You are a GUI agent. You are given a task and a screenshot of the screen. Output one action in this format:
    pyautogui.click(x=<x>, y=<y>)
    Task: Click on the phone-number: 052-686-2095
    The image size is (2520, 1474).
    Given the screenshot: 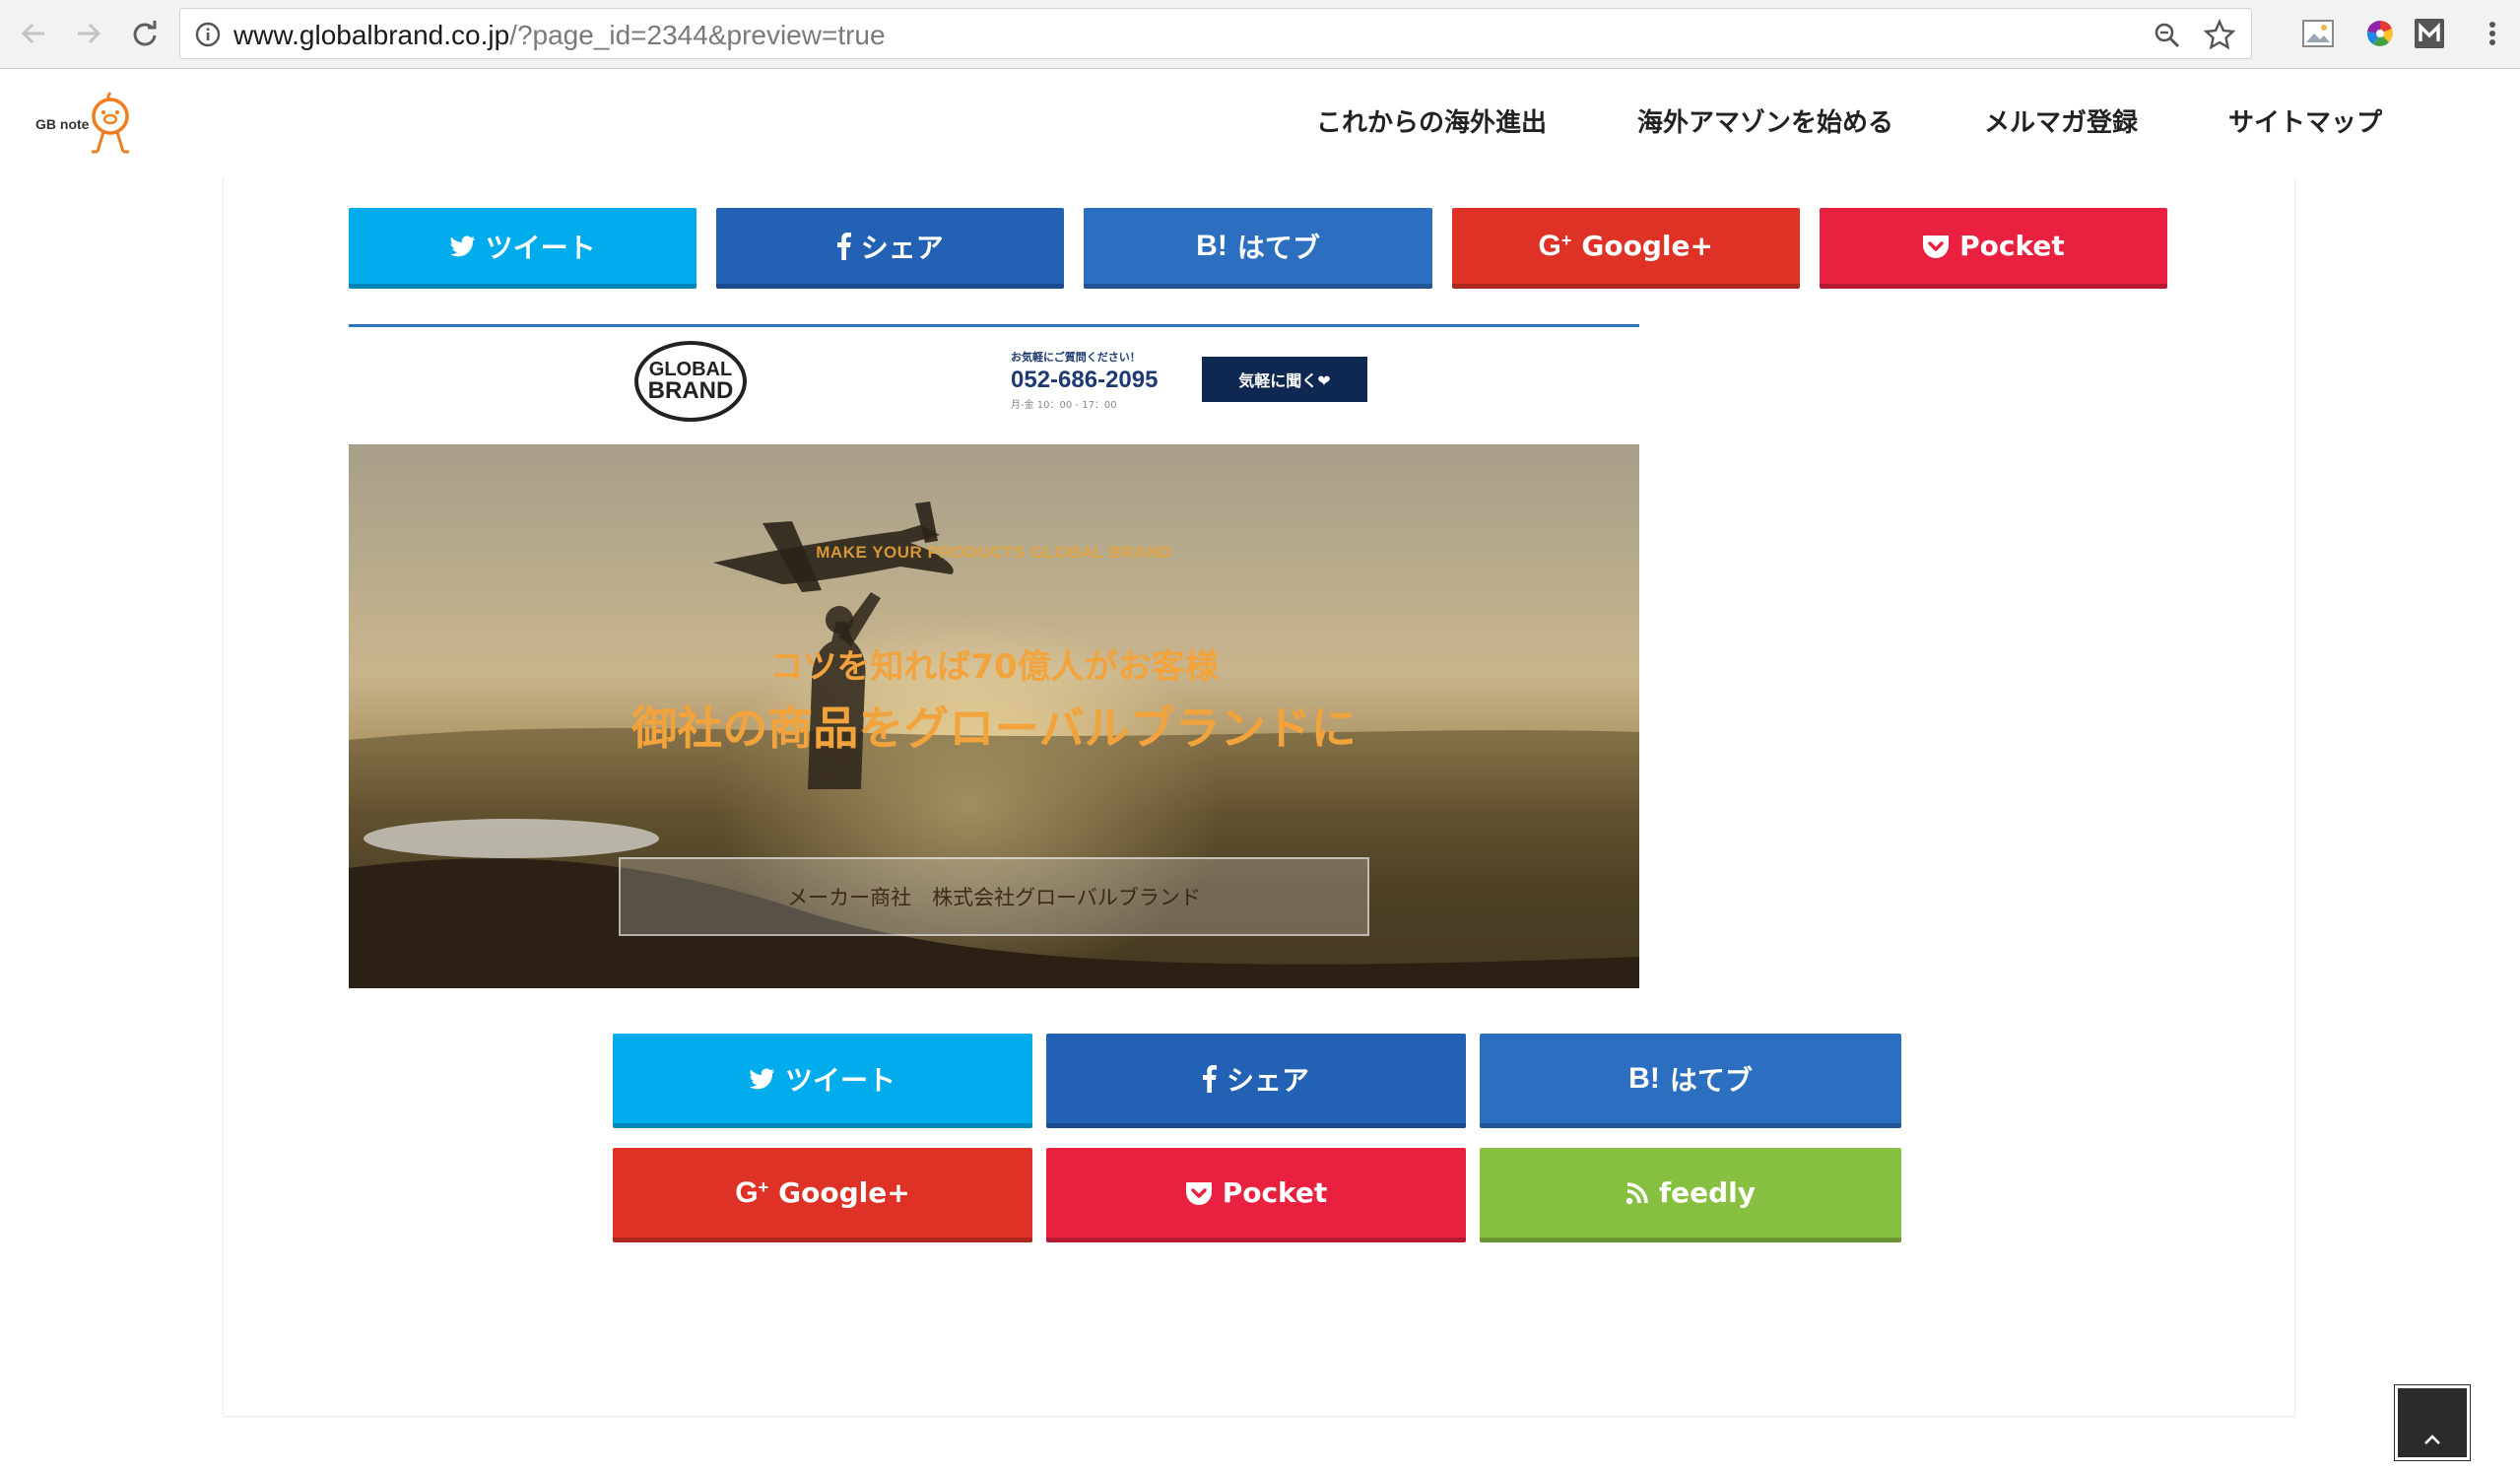 What is the action you would take?
    pyautogui.click(x=1085, y=380)
    